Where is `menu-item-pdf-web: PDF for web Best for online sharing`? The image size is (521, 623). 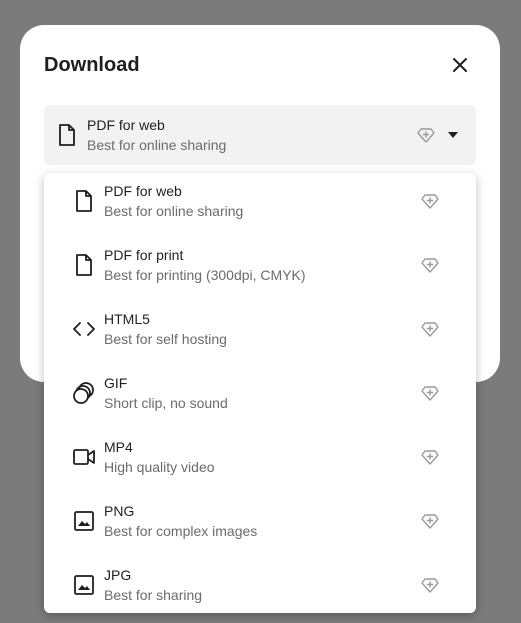
menu-item-pdf-web: PDF for web Best for online sharing is located at coordinates (260, 205).